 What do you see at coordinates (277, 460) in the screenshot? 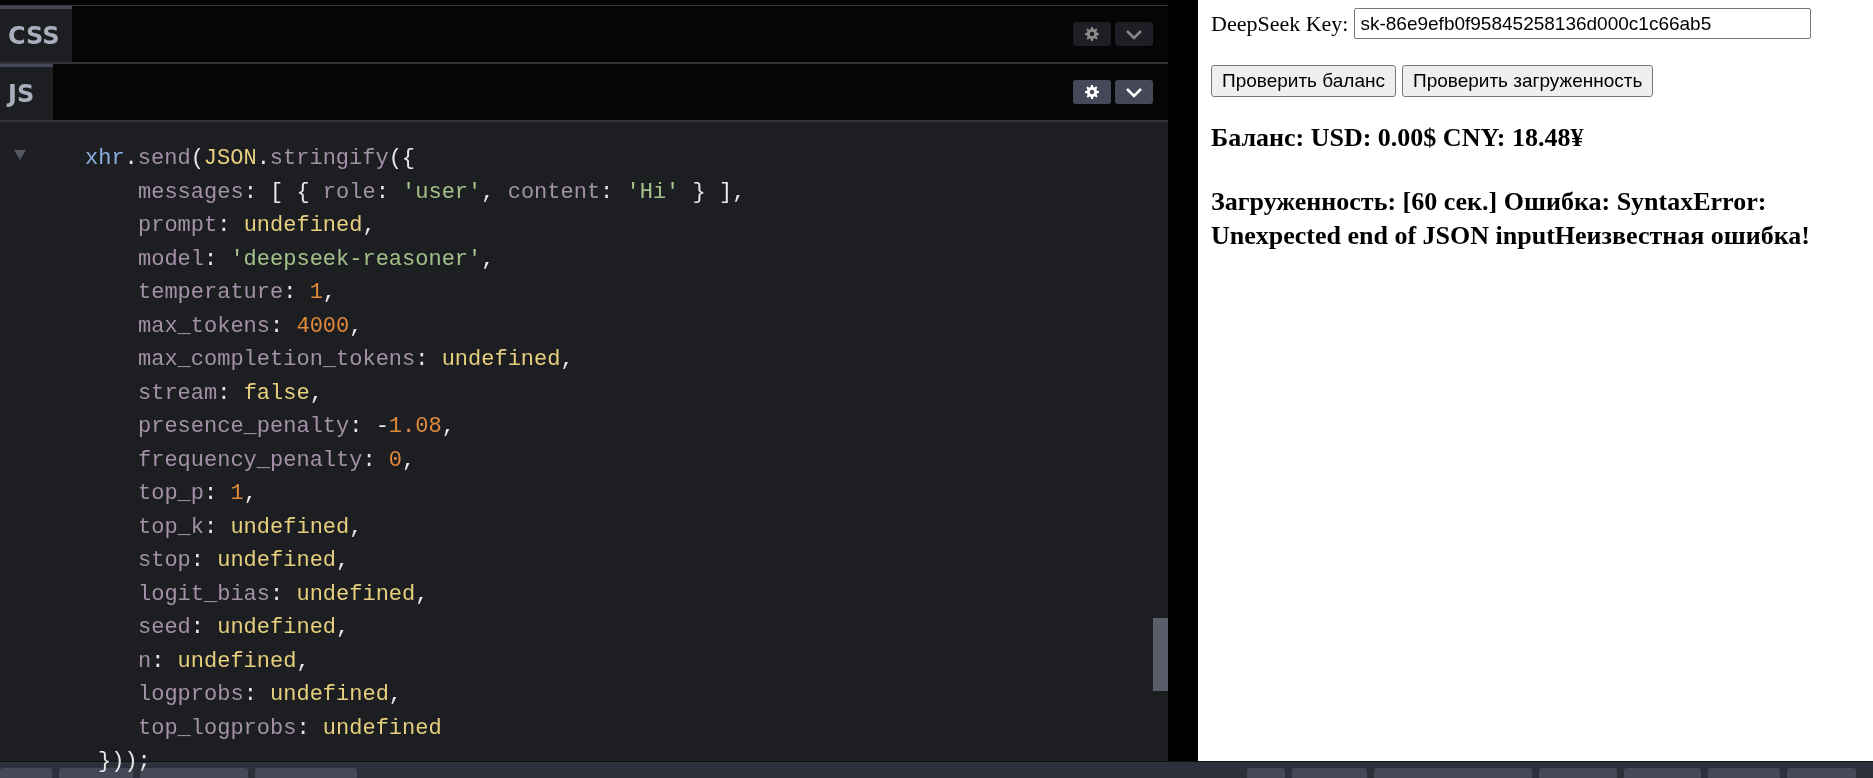
I see `code-line: frequency_penalty: 0,` at bounding box center [277, 460].